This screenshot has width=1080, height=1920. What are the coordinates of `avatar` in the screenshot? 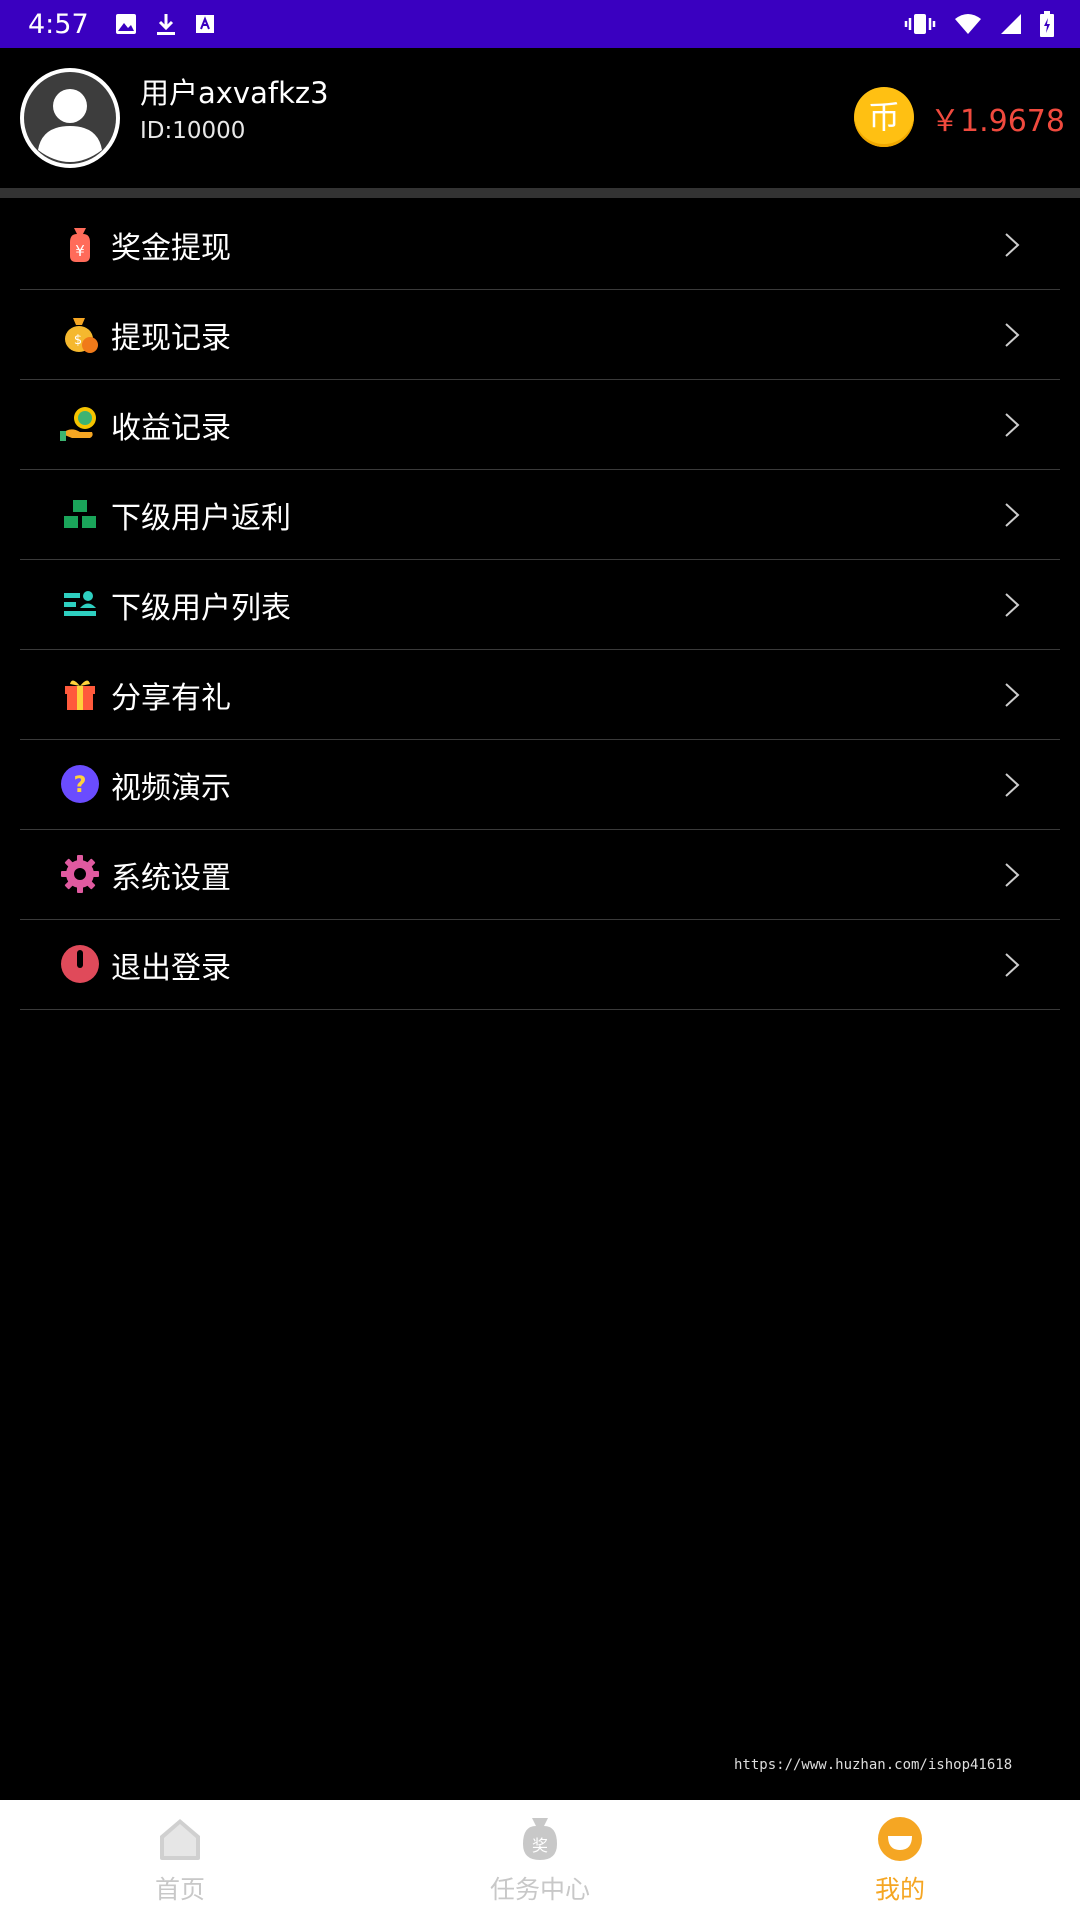 It's located at (70, 118).